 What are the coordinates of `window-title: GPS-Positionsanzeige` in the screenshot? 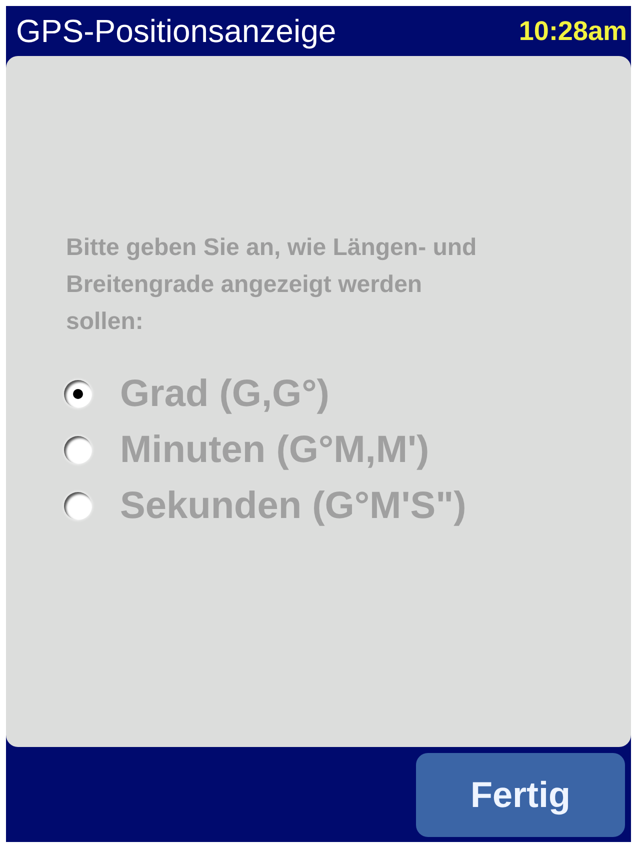 It's located at (176, 31).